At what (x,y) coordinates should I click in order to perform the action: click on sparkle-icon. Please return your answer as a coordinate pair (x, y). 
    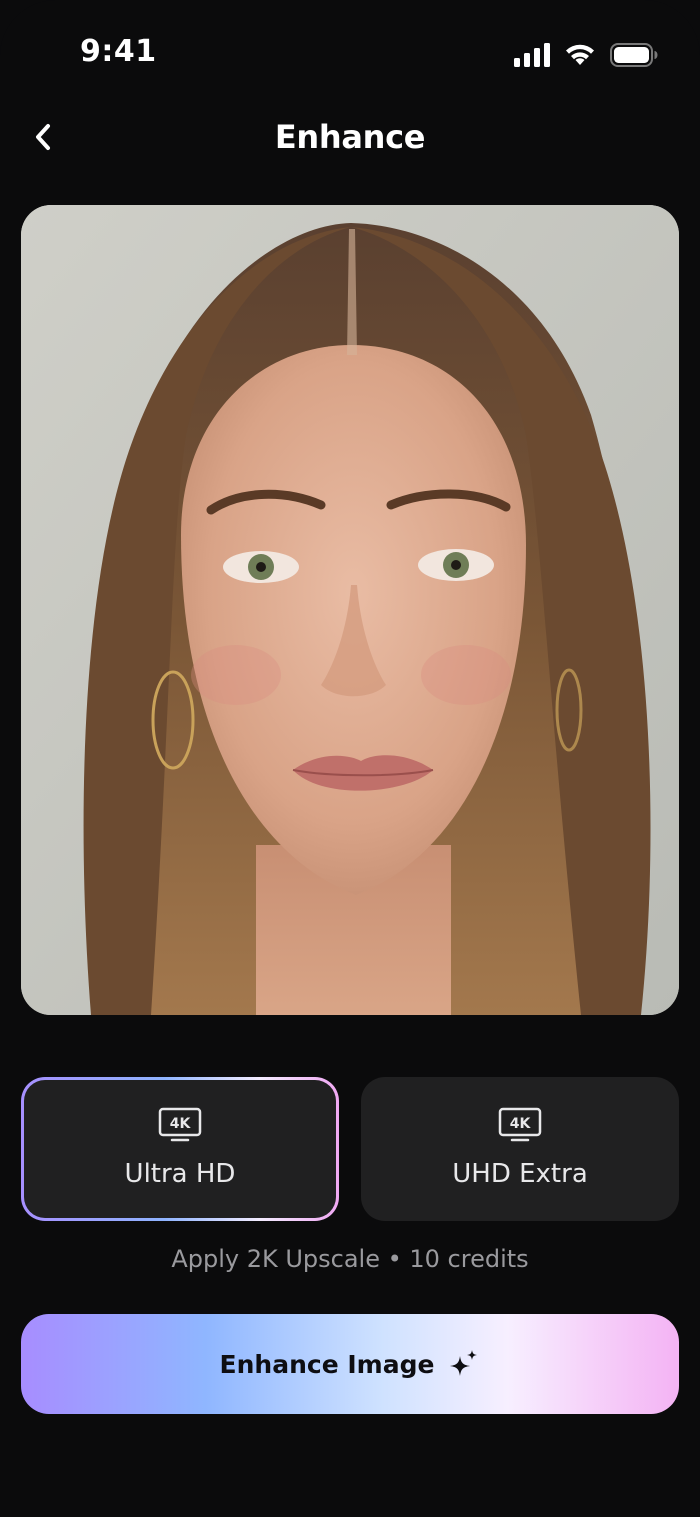
    Looking at the image, I should click on (464, 1364).